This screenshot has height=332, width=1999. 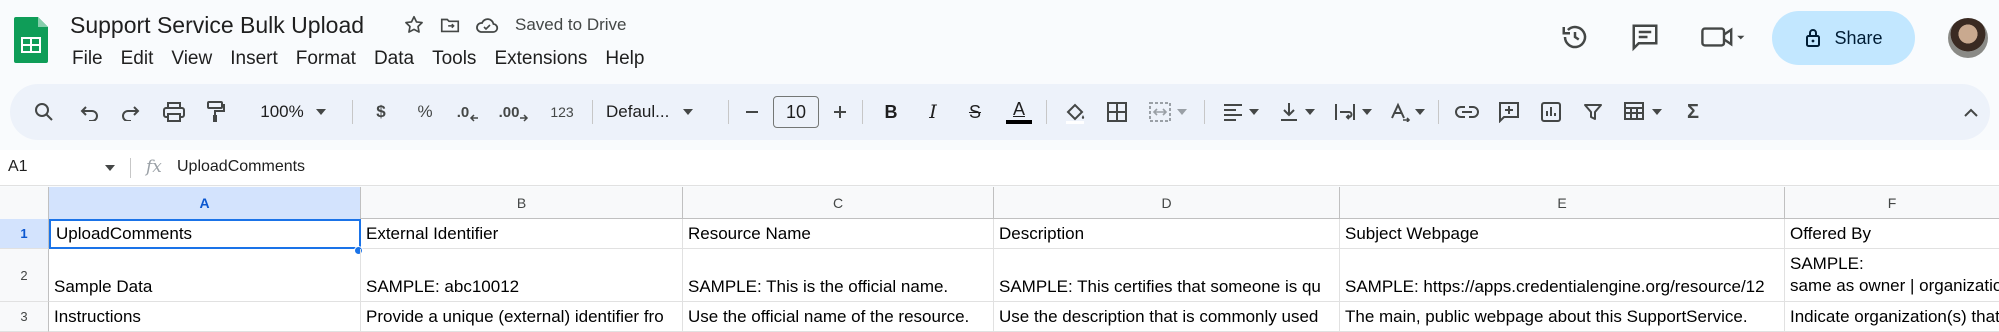 I want to click on cell-e1: Subject Webpage, so click(x=1562, y=234).